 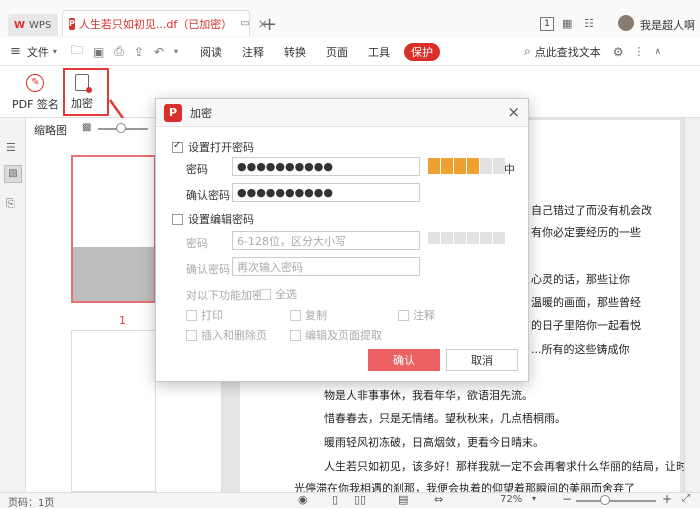 I want to click on zoom-slider-handle, so click(x=605, y=500).